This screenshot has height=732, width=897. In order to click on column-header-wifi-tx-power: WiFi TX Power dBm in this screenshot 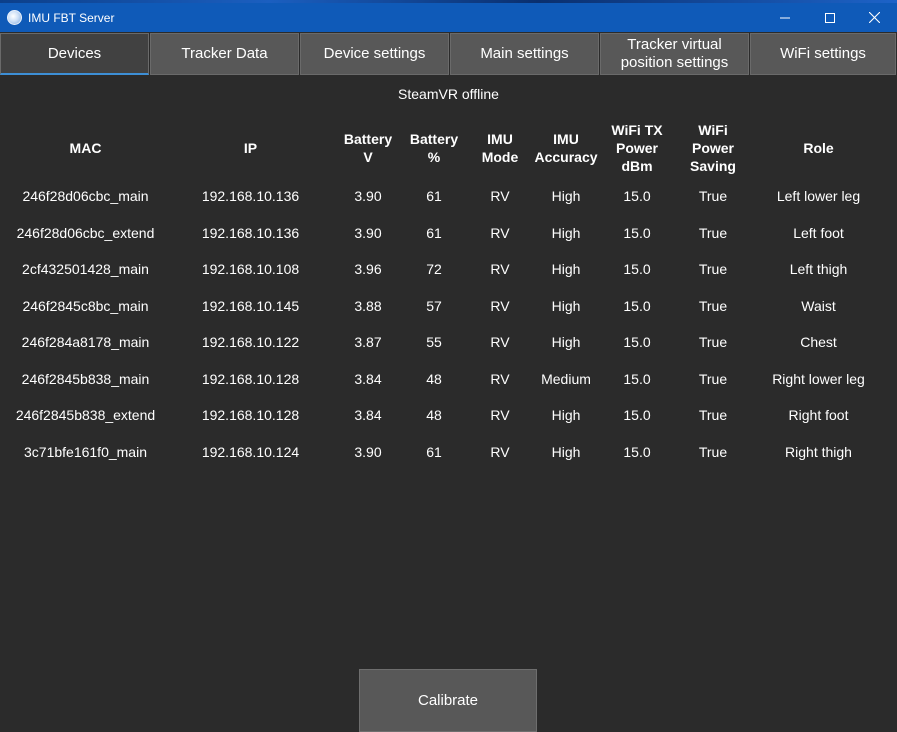, I will do `click(637, 148)`.